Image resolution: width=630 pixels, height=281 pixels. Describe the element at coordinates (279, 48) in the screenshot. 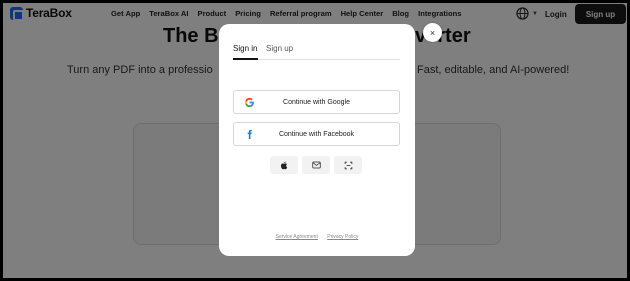

I see `tab-sign-up: Sign up` at that location.